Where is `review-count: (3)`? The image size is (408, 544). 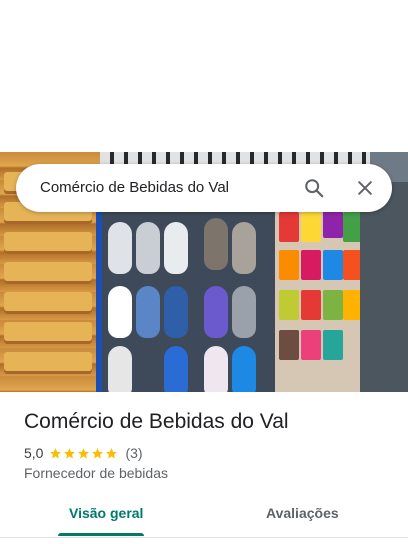
review-count: (3) is located at coordinates (133, 453).